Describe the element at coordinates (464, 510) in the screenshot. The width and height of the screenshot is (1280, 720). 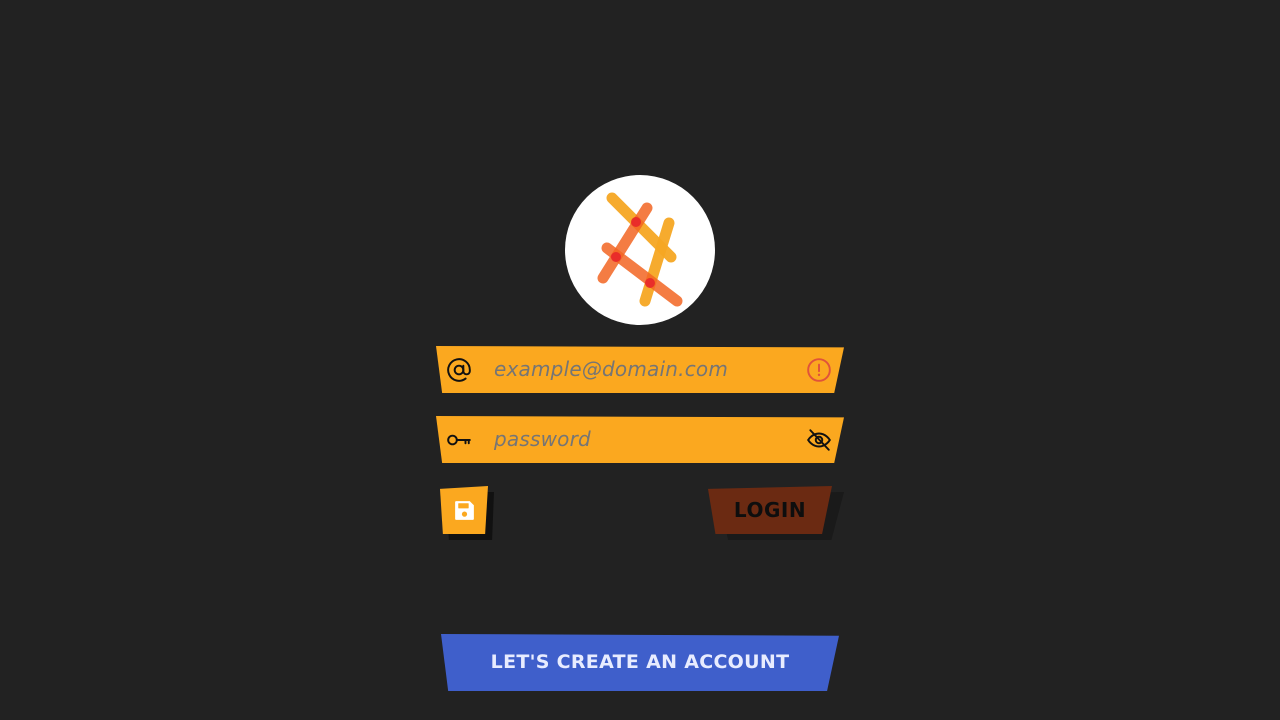
I see `floppy-disk-icon` at that location.